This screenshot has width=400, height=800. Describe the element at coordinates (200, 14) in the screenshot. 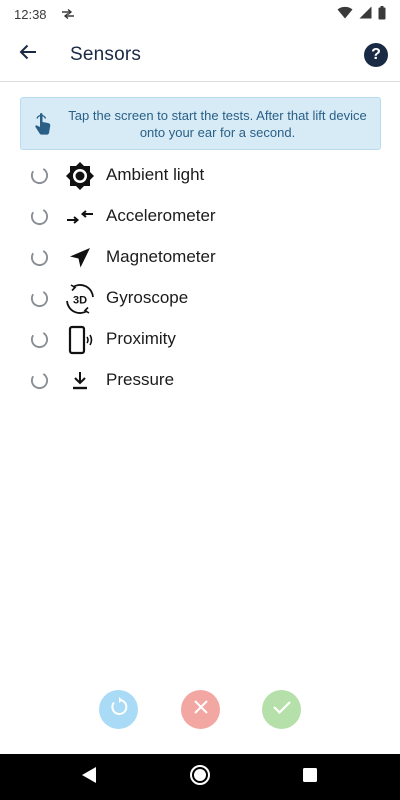

I see `status-bar: 12:38` at that location.